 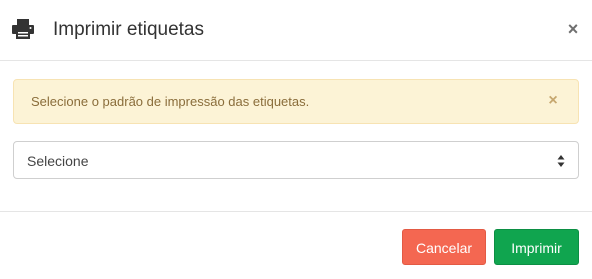 What do you see at coordinates (296, 160) in the screenshot?
I see `print-pattern-select: Selecione` at bounding box center [296, 160].